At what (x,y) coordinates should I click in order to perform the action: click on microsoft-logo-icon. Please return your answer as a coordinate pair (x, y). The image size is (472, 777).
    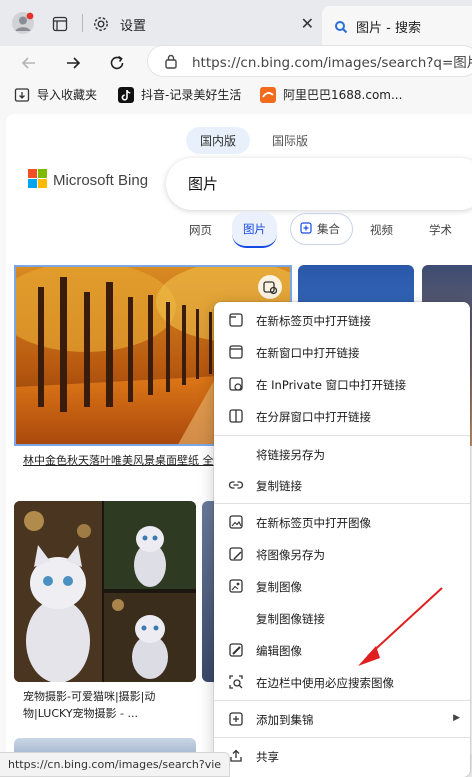
    Looking at the image, I should click on (37, 180).